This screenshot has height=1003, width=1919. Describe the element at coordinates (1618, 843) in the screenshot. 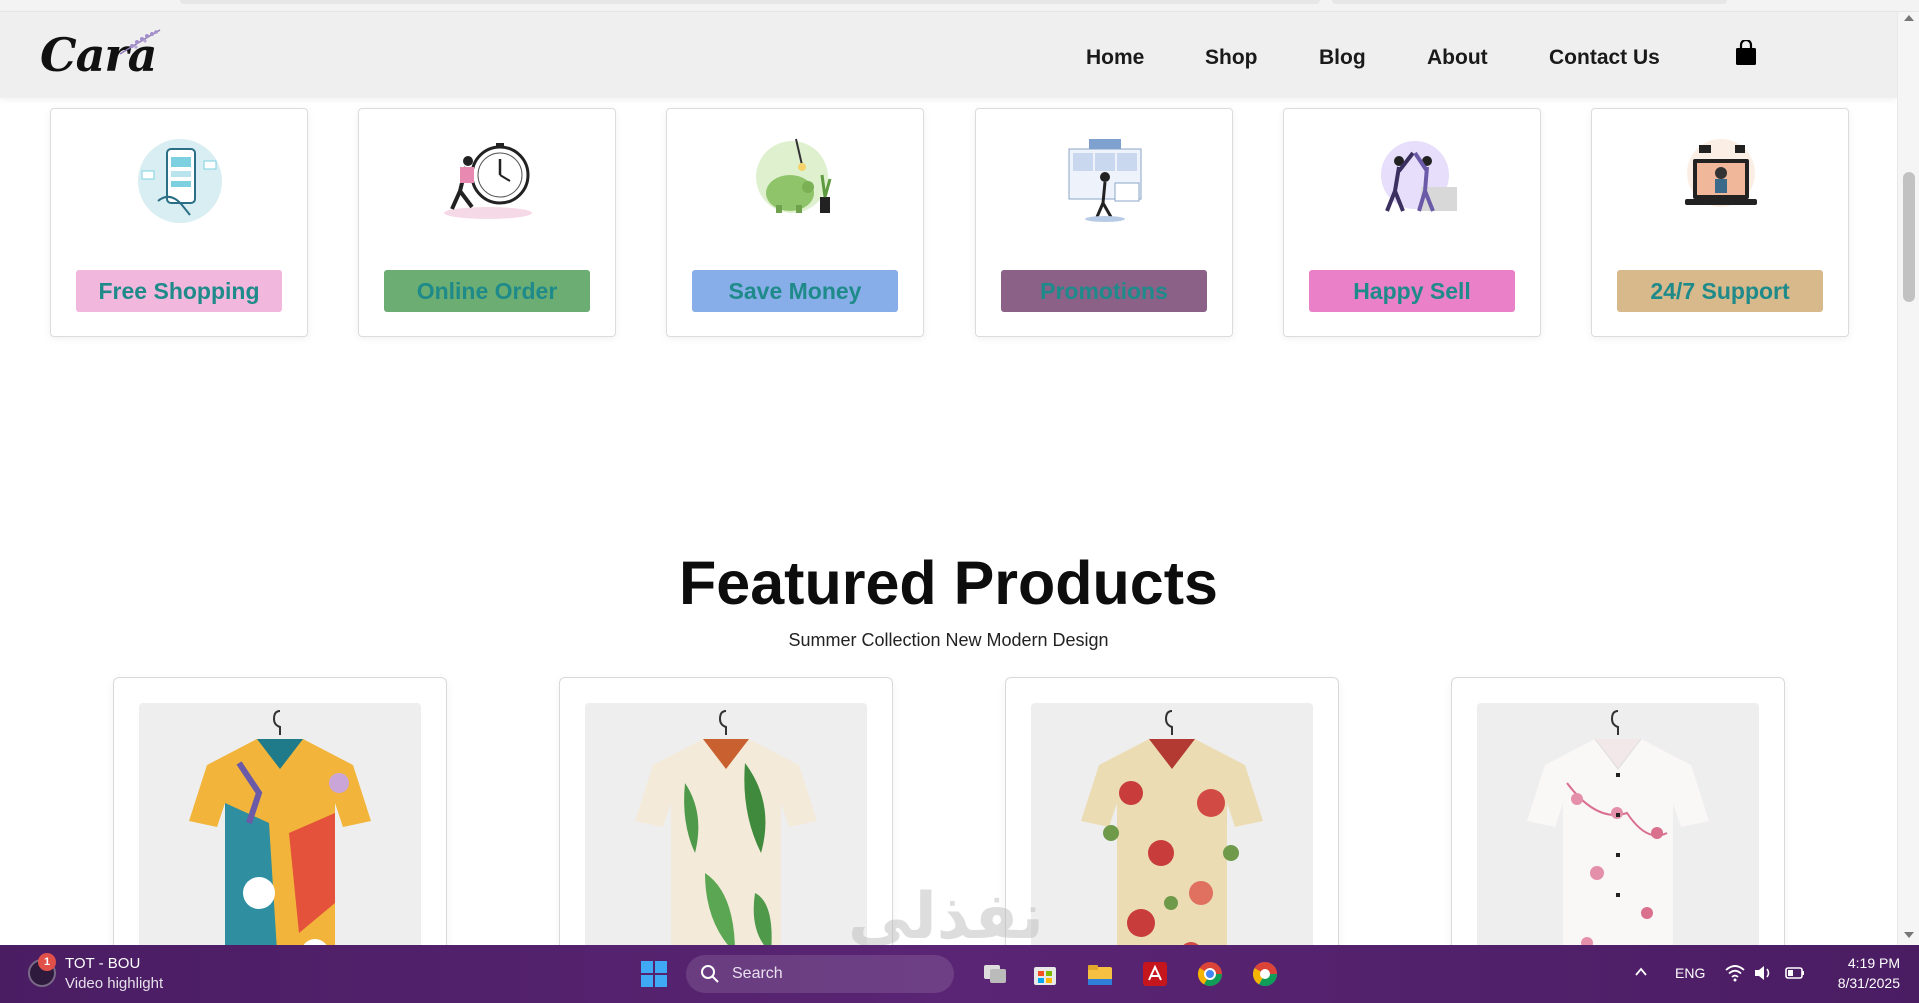

I see `shirt-pink-blossom-image` at that location.